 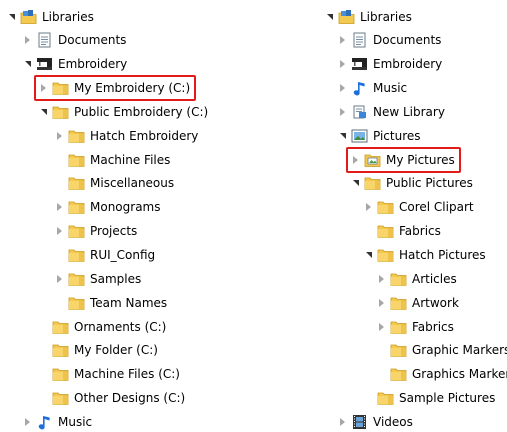 What do you see at coordinates (109, 374) in the screenshot?
I see `tree-item-machine-files-c: Machine Files (C:)` at bounding box center [109, 374].